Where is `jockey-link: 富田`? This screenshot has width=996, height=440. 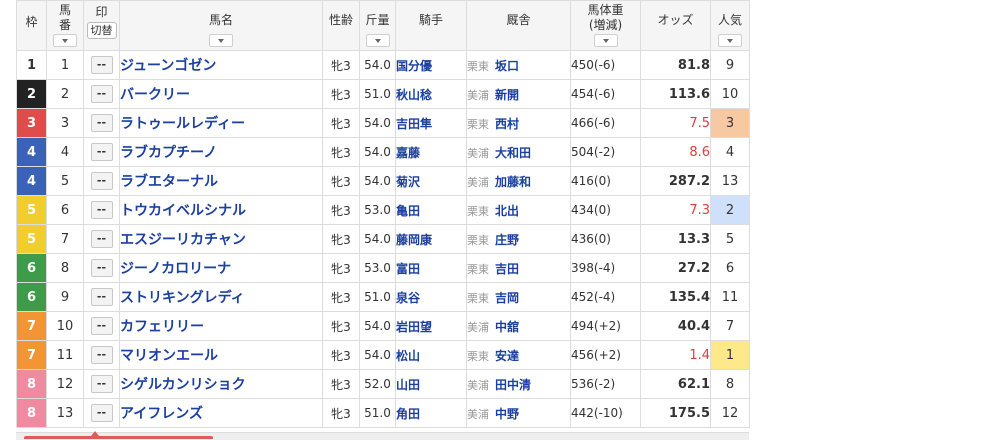 jockey-link: 富田 is located at coordinates (408, 269).